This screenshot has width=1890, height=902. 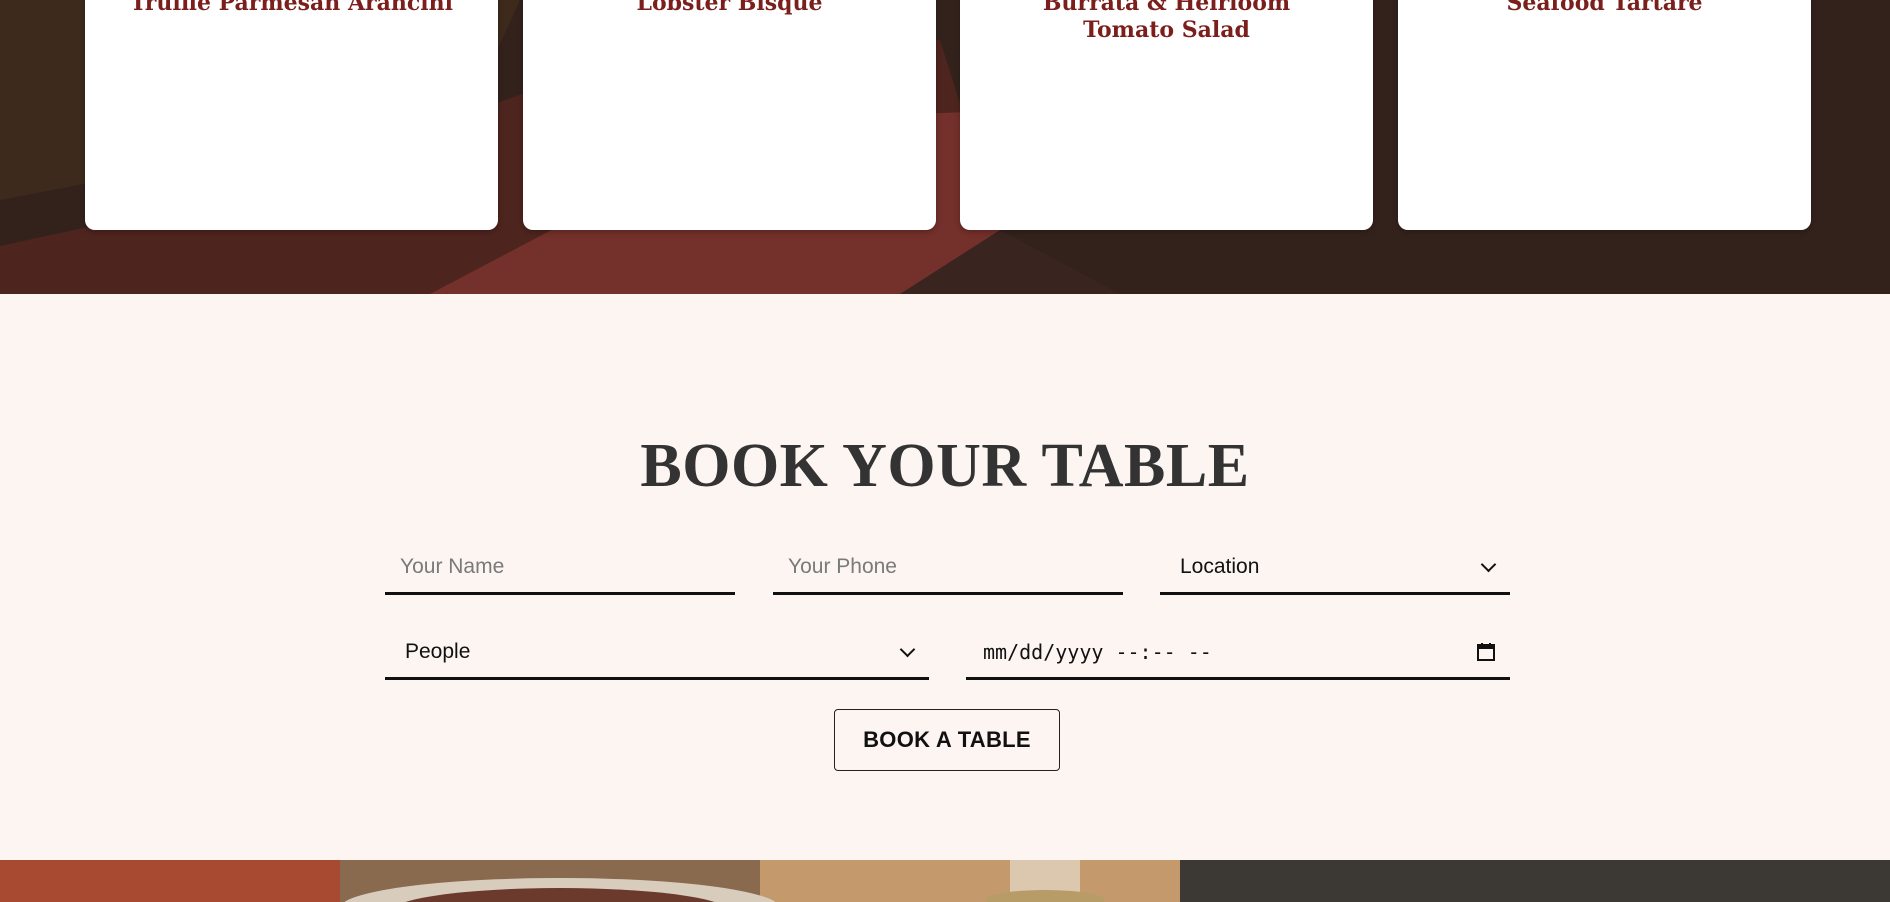 What do you see at coordinates (947, 740) in the screenshot?
I see `book-table-button: BOOK A TABLE` at bounding box center [947, 740].